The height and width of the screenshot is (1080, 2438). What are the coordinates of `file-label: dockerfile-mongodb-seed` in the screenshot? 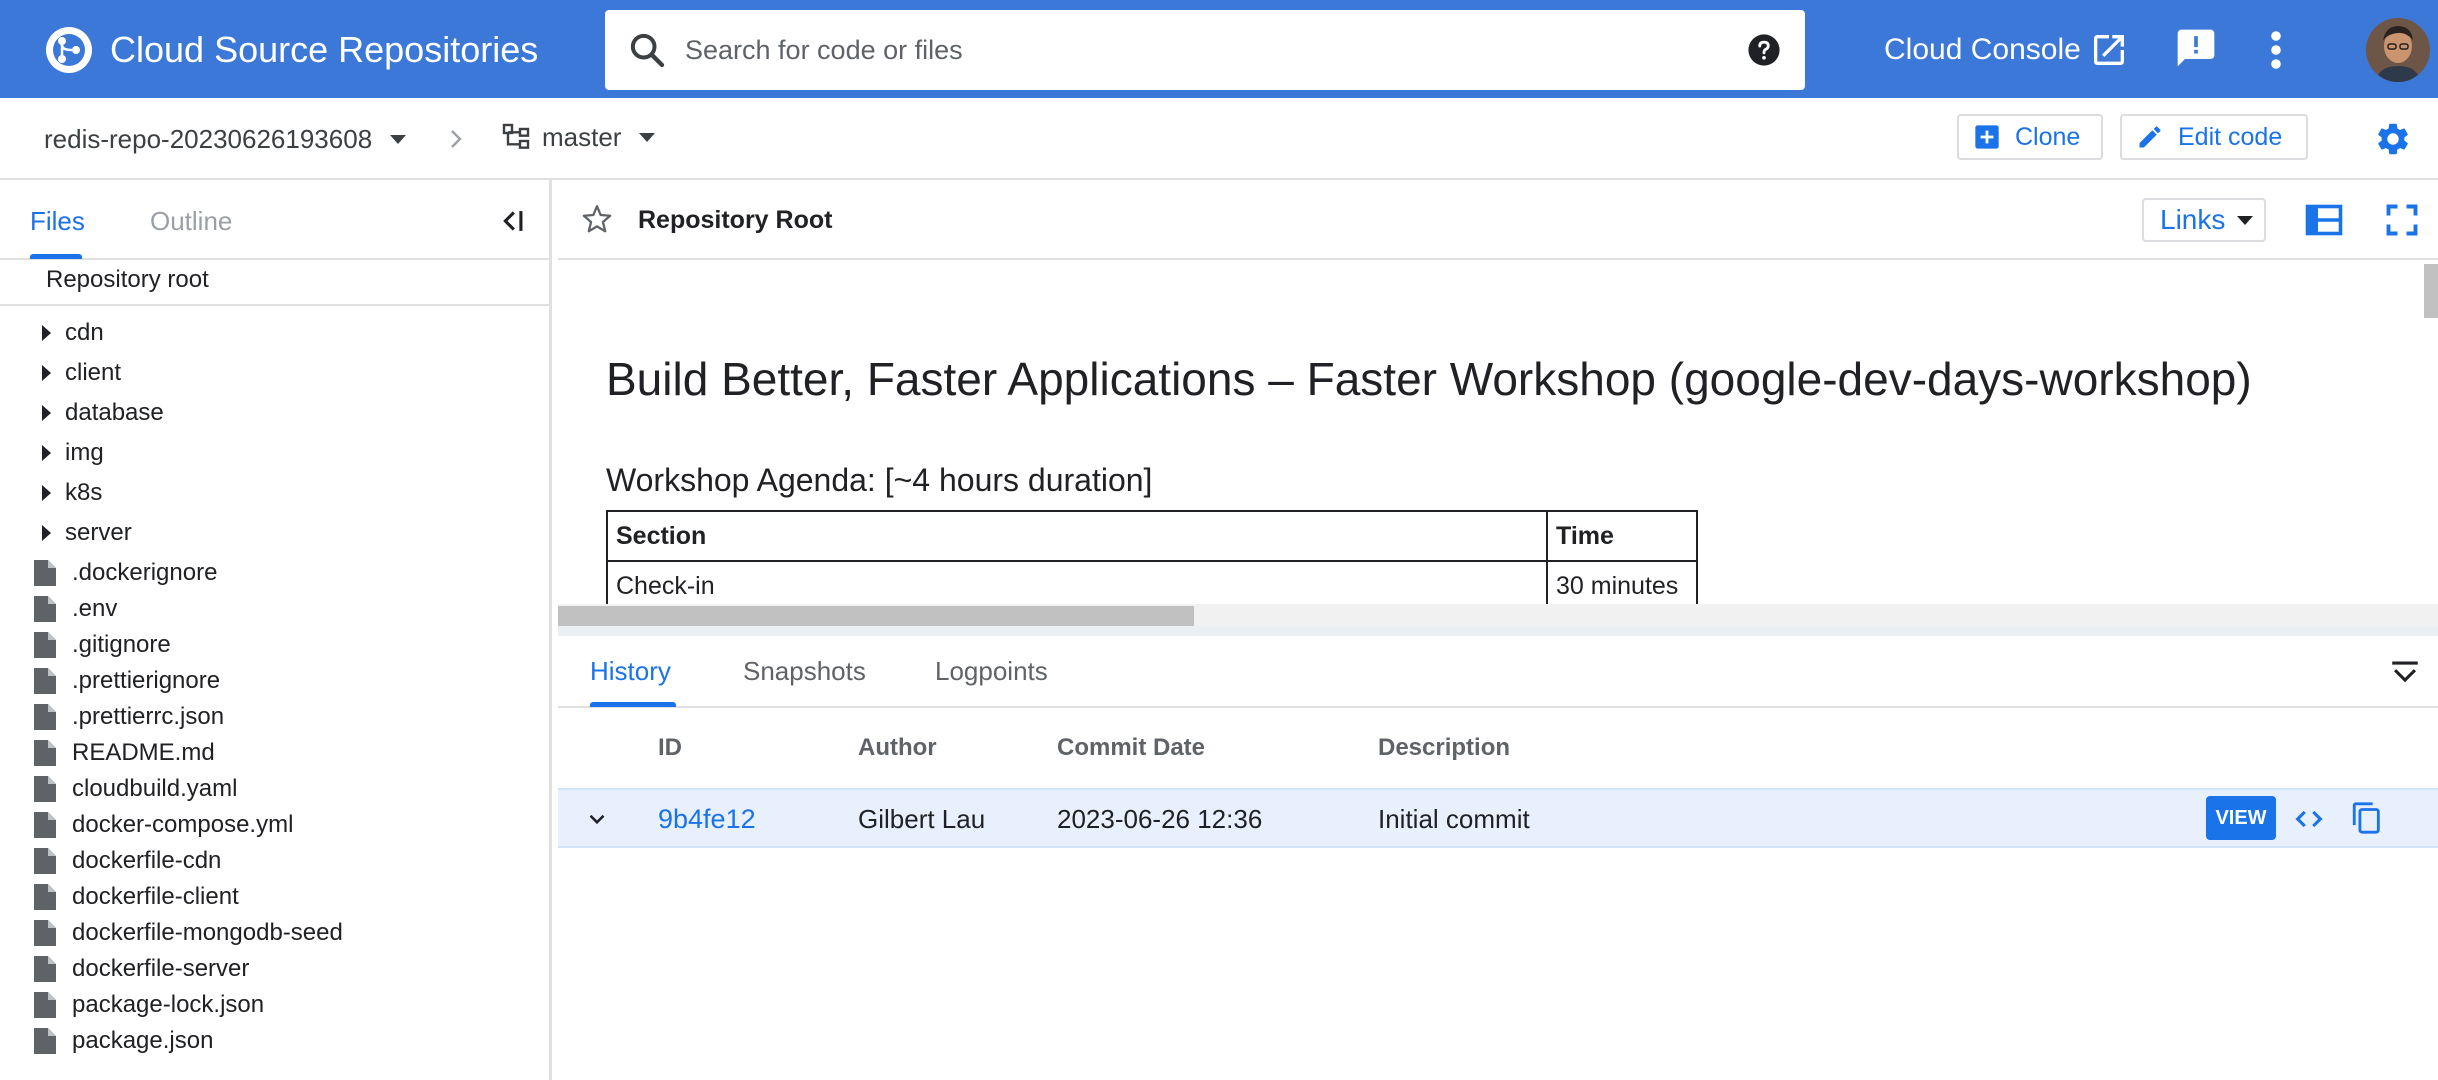 It's located at (207, 932).